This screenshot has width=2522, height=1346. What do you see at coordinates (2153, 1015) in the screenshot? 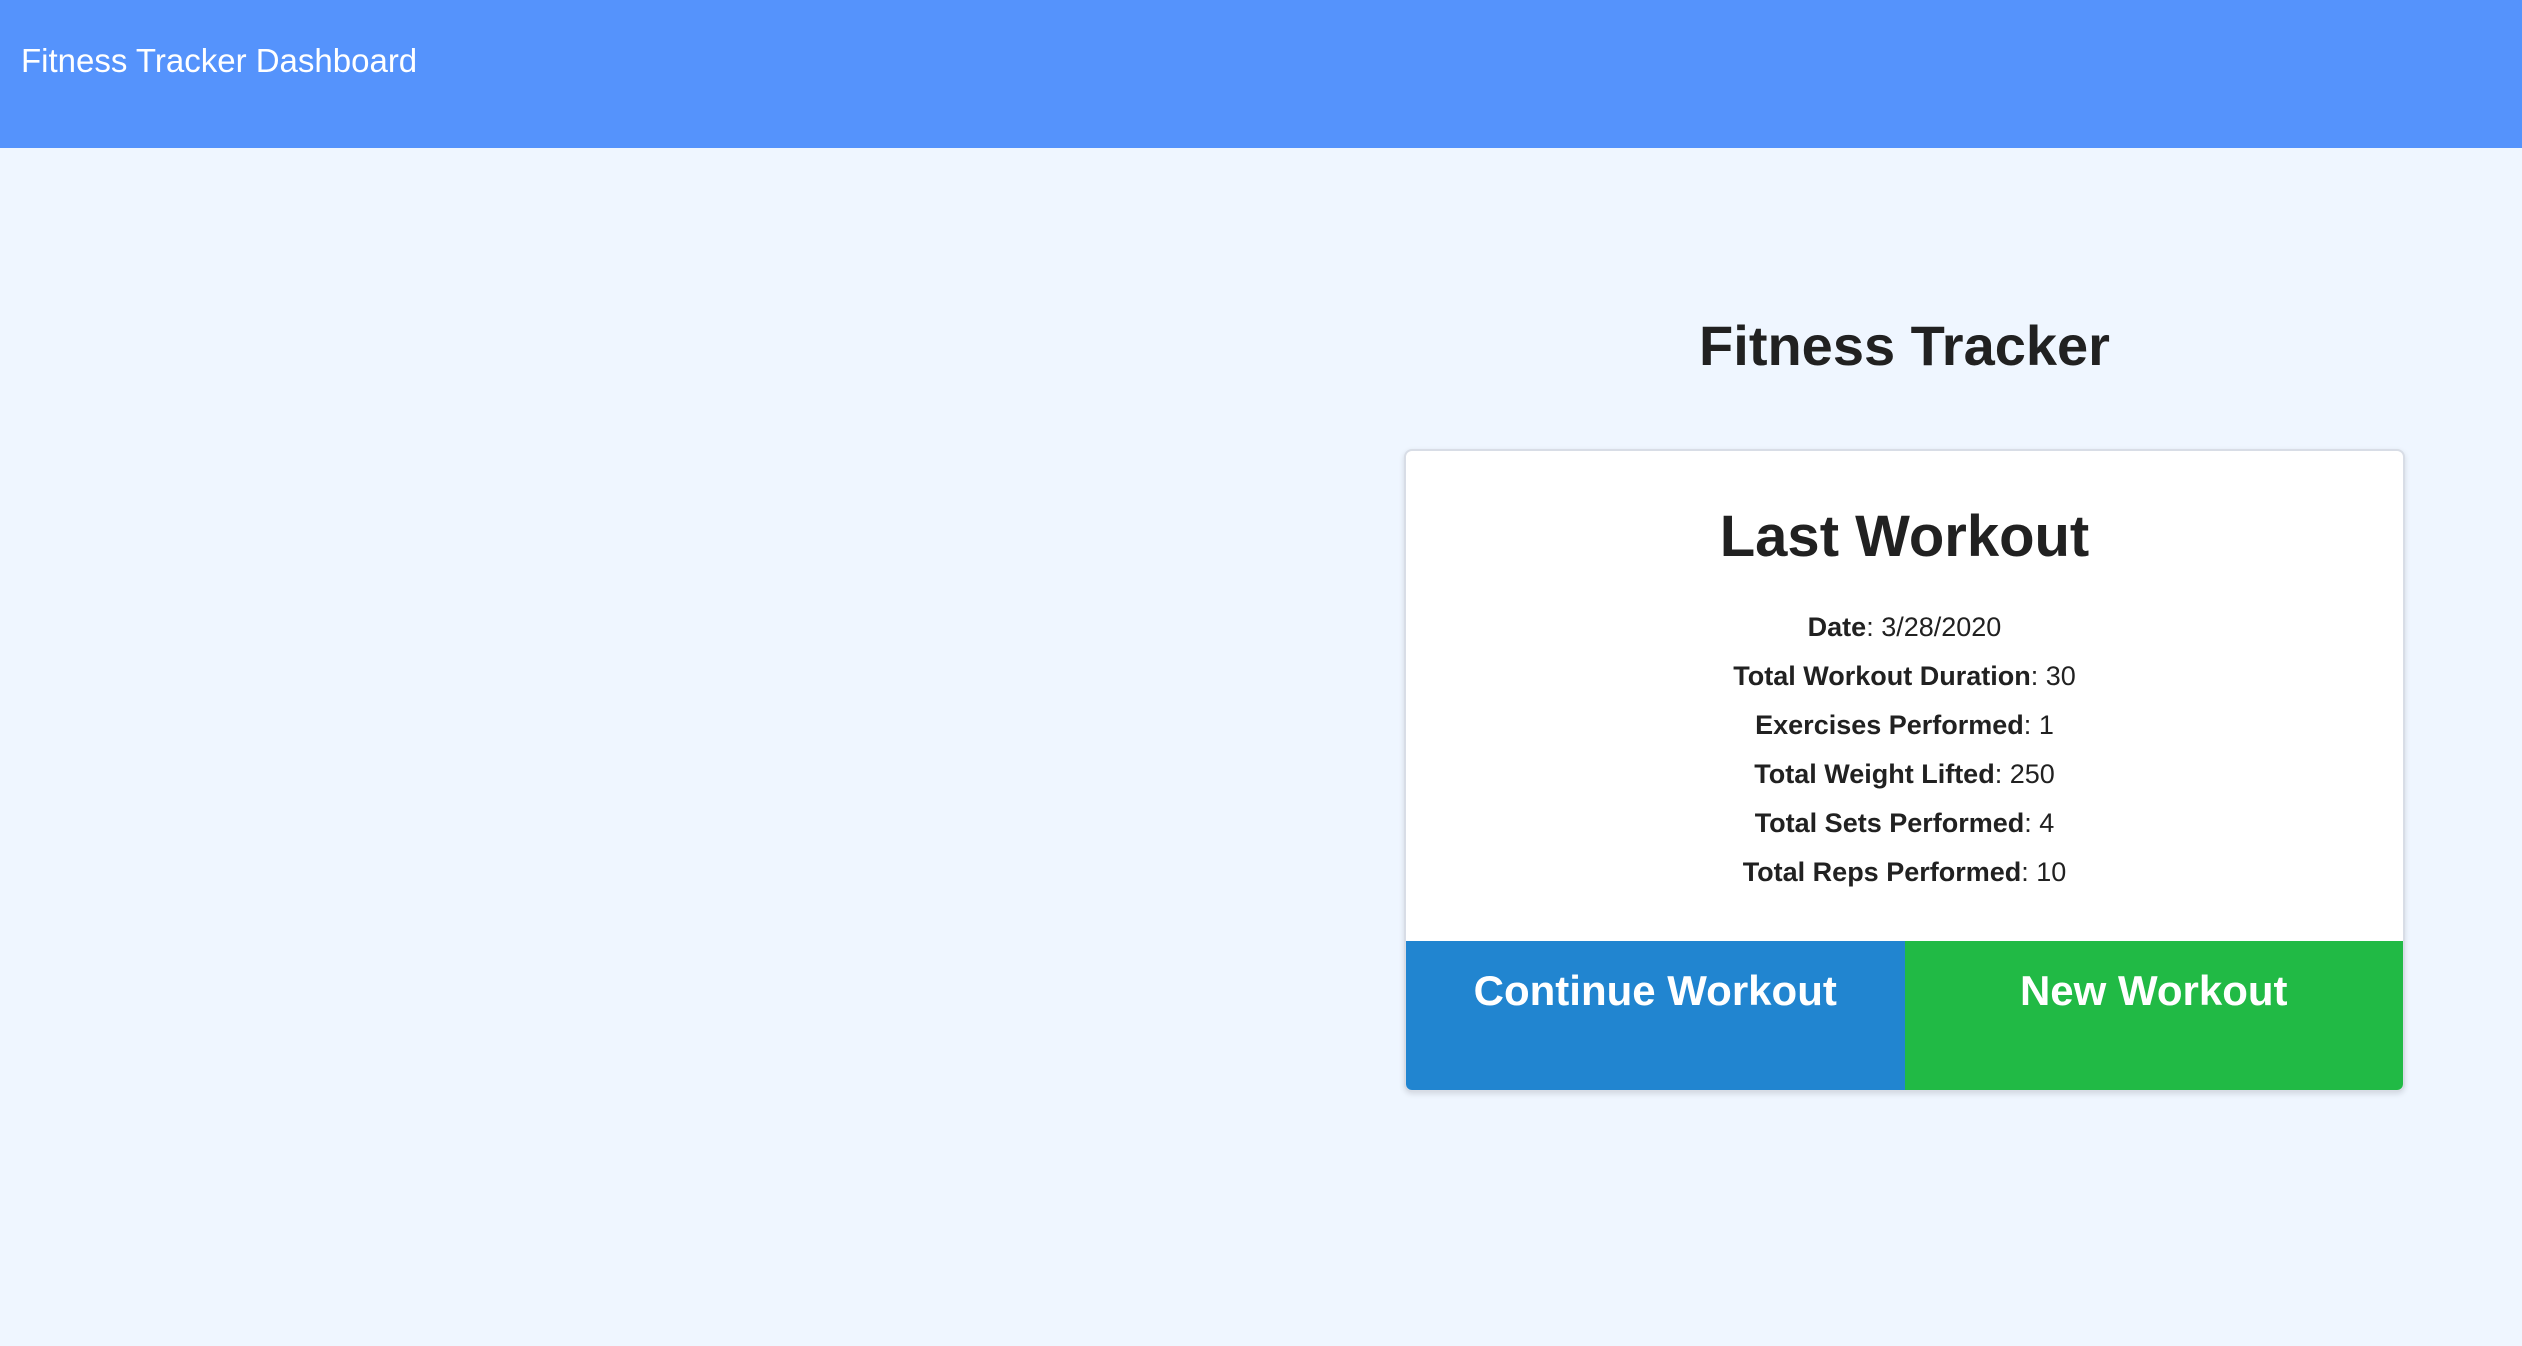
I see `new-workout-button: New Workout` at bounding box center [2153, 1015].